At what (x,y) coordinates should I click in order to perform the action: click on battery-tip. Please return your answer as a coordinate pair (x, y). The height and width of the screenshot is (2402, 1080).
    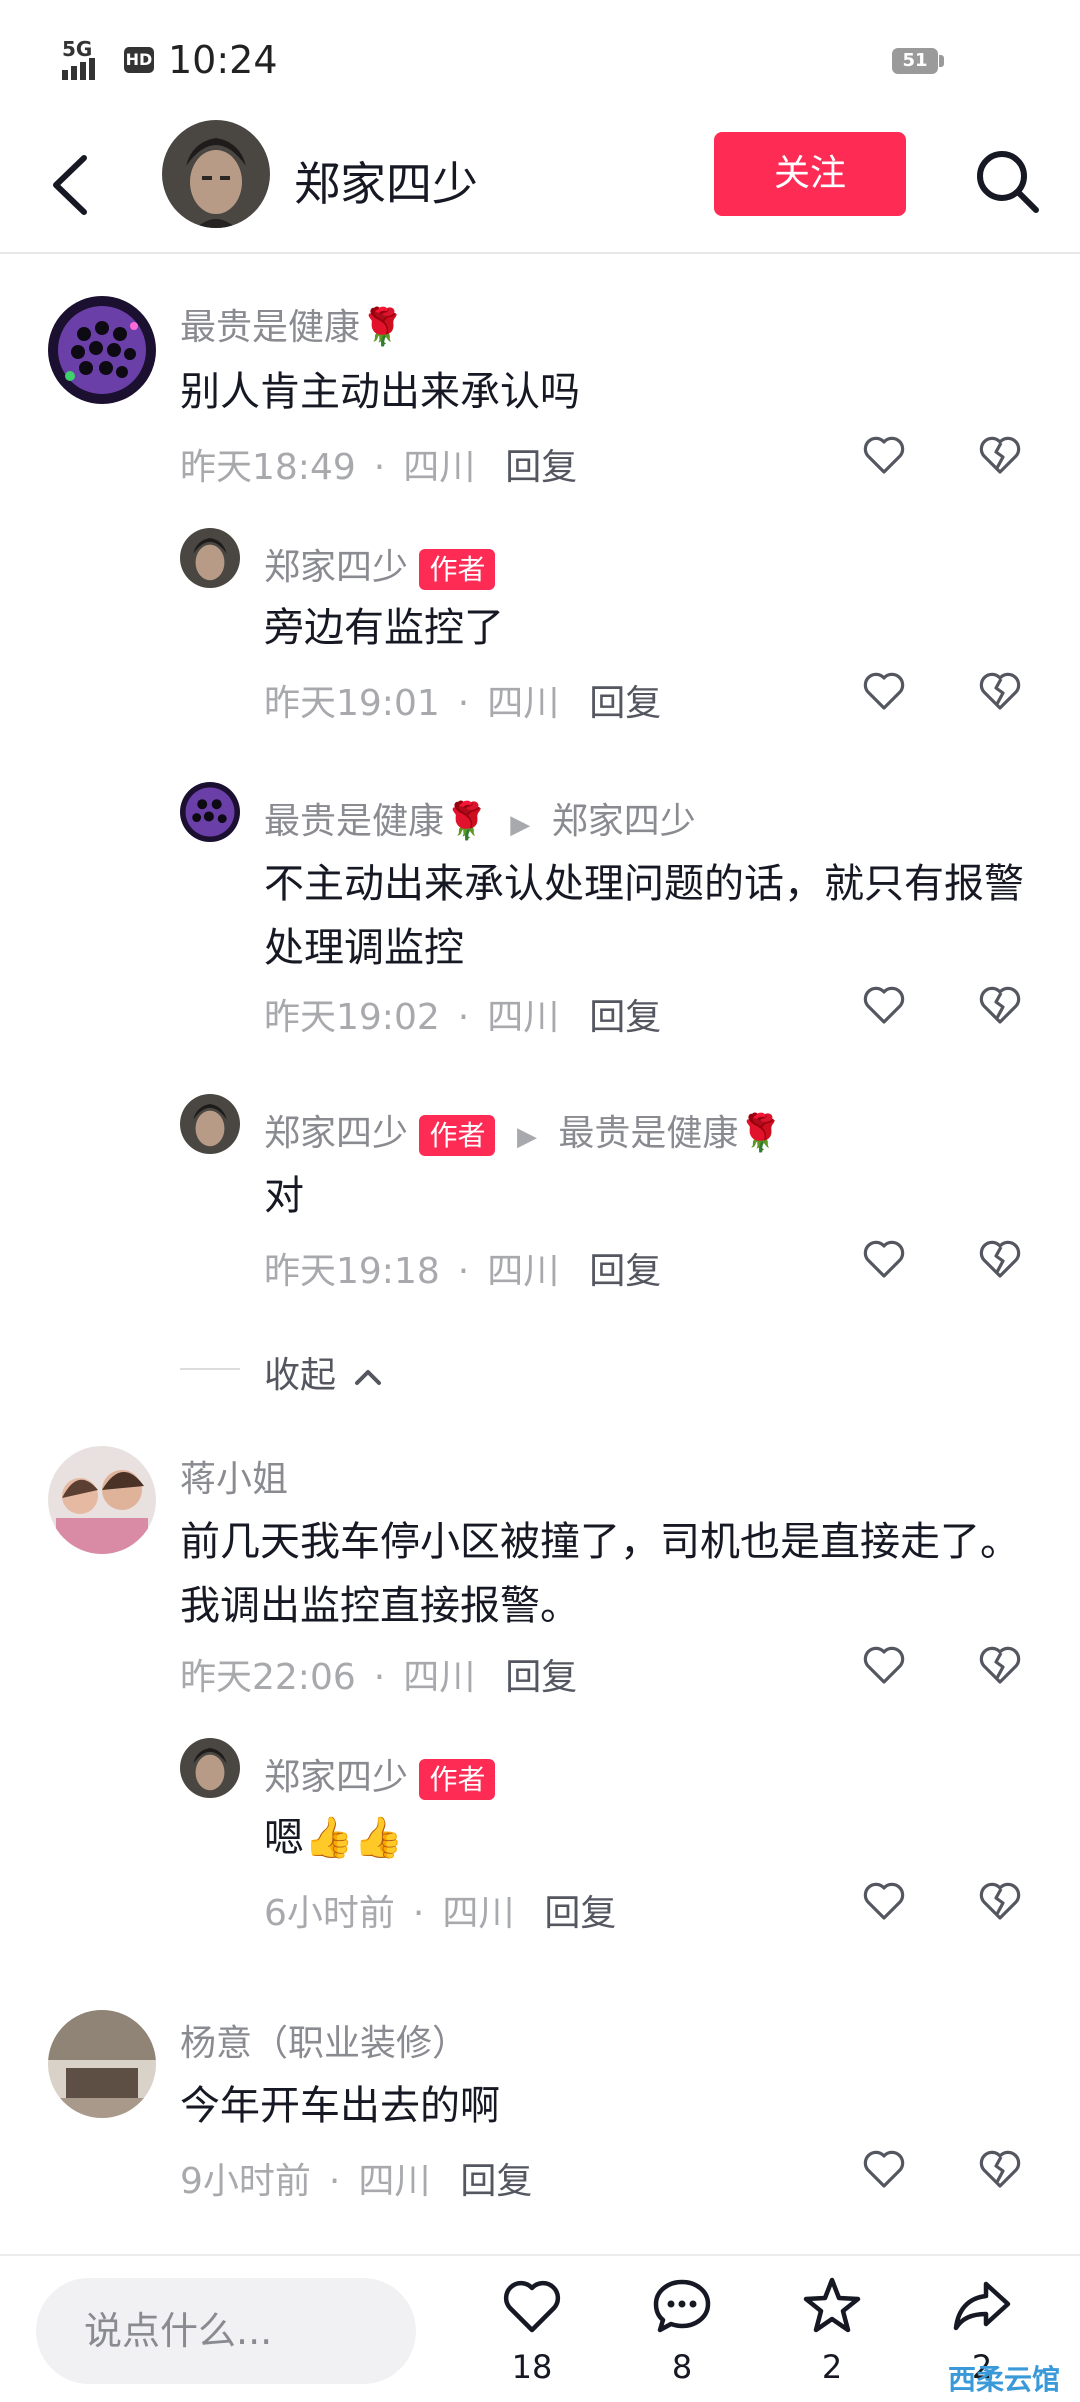
    Looking at the image, I should click on (941, 61).